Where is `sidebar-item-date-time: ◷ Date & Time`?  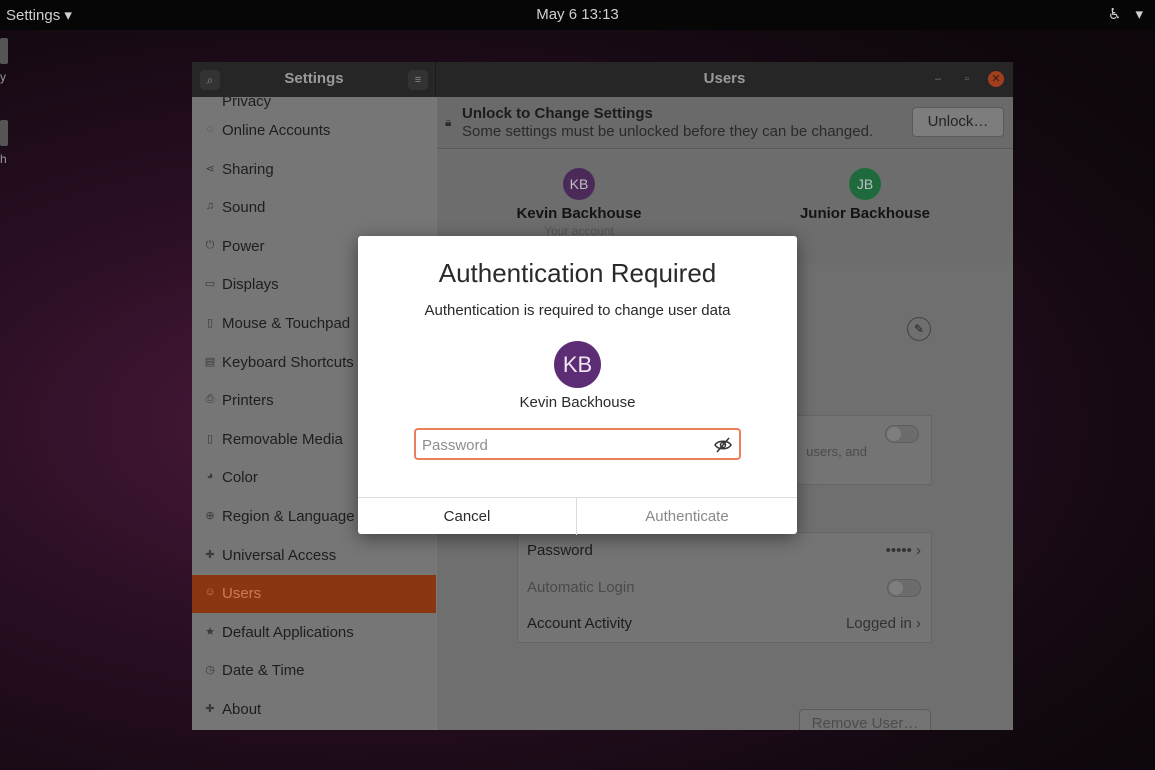
sidebar-item-date-time: ◷ Date & Time is located at coordinates (314, 671).